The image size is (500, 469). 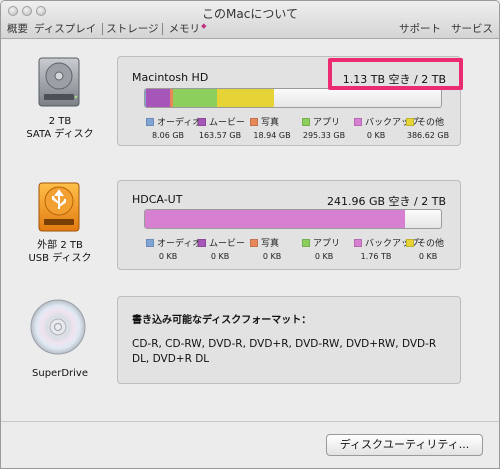 I want to click on drive-1-usage-bar, so click(x=293, y=98).